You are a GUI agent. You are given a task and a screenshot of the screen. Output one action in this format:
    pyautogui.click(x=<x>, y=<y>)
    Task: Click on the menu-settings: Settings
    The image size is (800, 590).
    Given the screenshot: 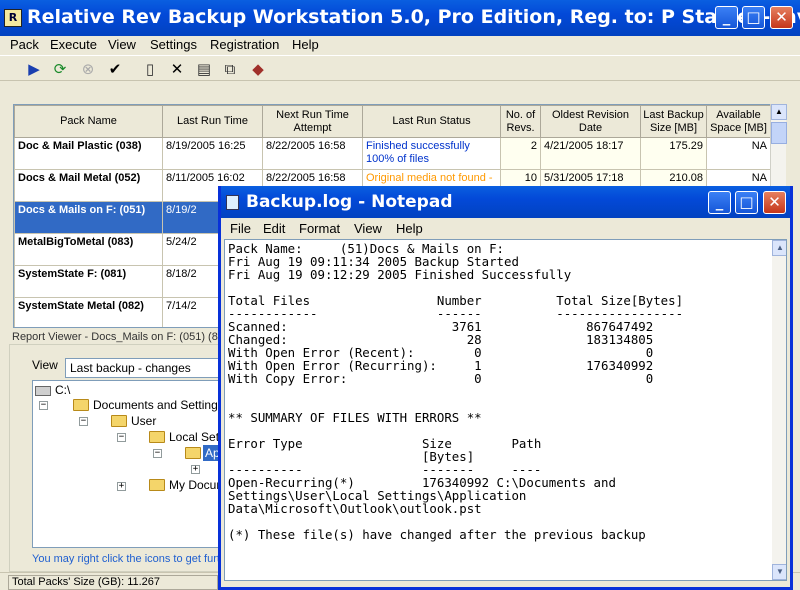 What is the action you would take?
    pyautogui.click(x=173, y=44)
    